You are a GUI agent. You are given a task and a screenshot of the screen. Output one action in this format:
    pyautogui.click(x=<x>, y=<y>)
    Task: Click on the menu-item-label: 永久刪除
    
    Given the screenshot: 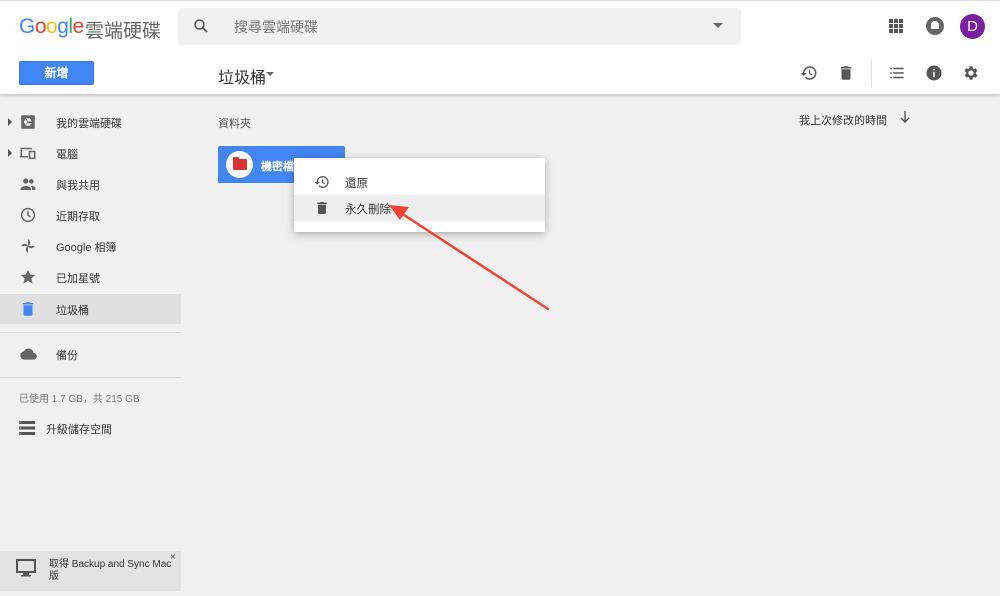 What is the action you would take?
    pyautogui.click(x=368, y=210)
    